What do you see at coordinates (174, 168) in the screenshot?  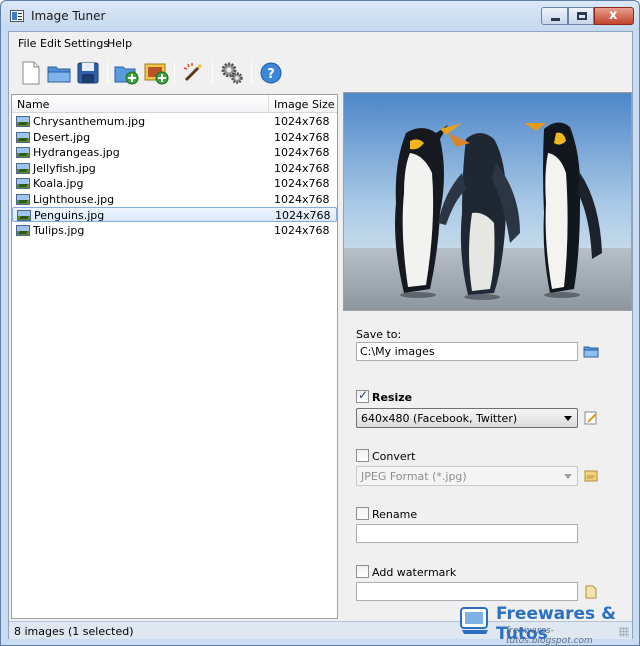 I see `list-item: Jellyfish.jpg 1024x768` at bounding box center [174, 168].